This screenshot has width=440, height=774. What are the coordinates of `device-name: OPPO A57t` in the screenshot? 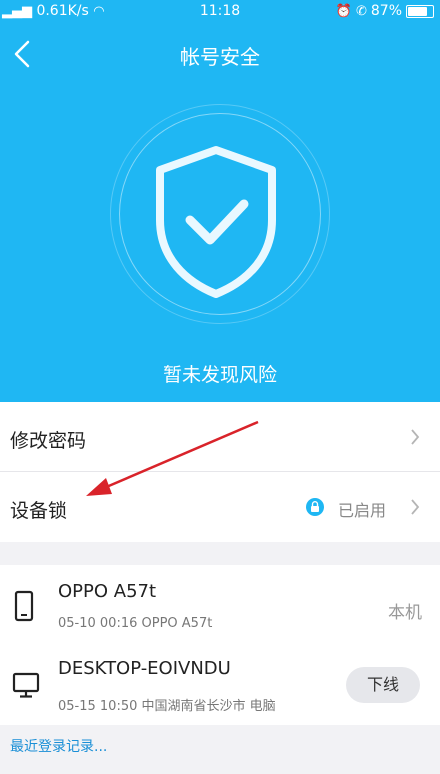 It's located at (107, 591).